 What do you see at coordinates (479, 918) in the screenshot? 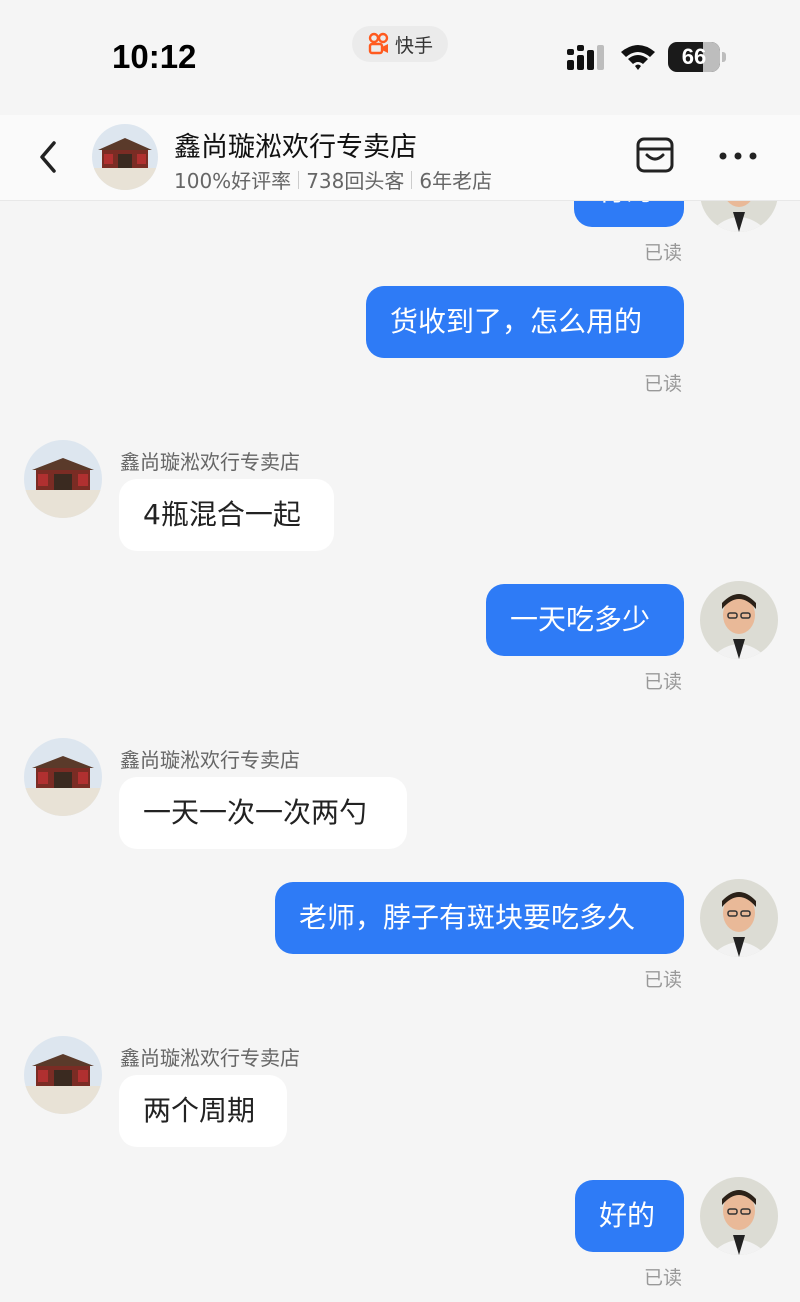
I see `my-message-bubble: 老师，脖子有斑块要吃多久` at bounding box center [479, 918].